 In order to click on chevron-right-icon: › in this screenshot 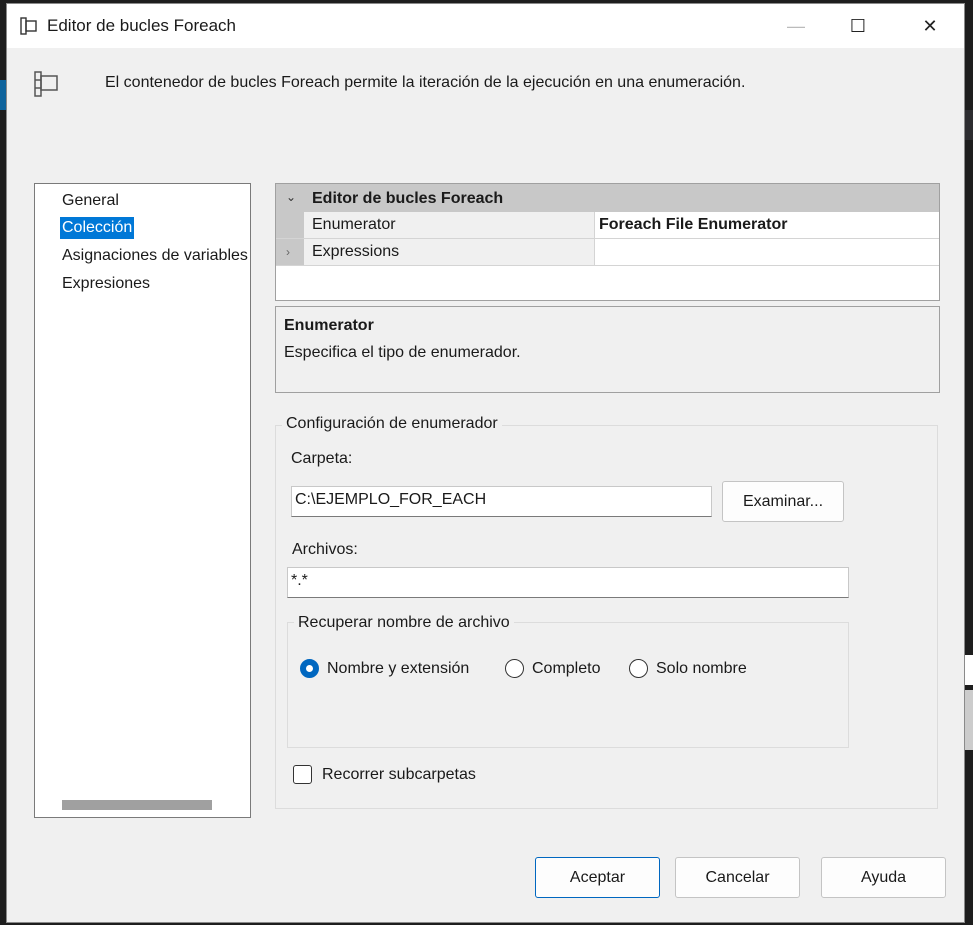, I will do `click(288, 252)`.